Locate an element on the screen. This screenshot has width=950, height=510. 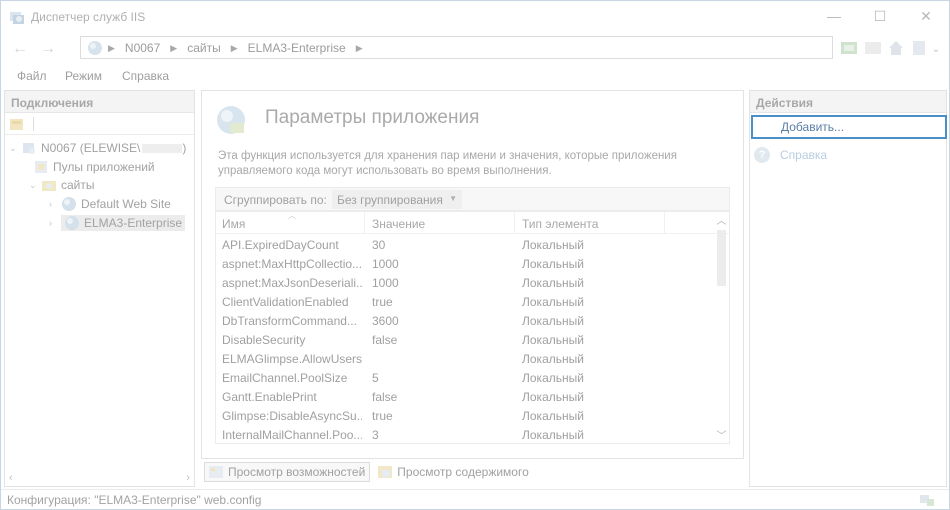
group-by-select: Без группирования ▼ is located at coordinates (397, 199).